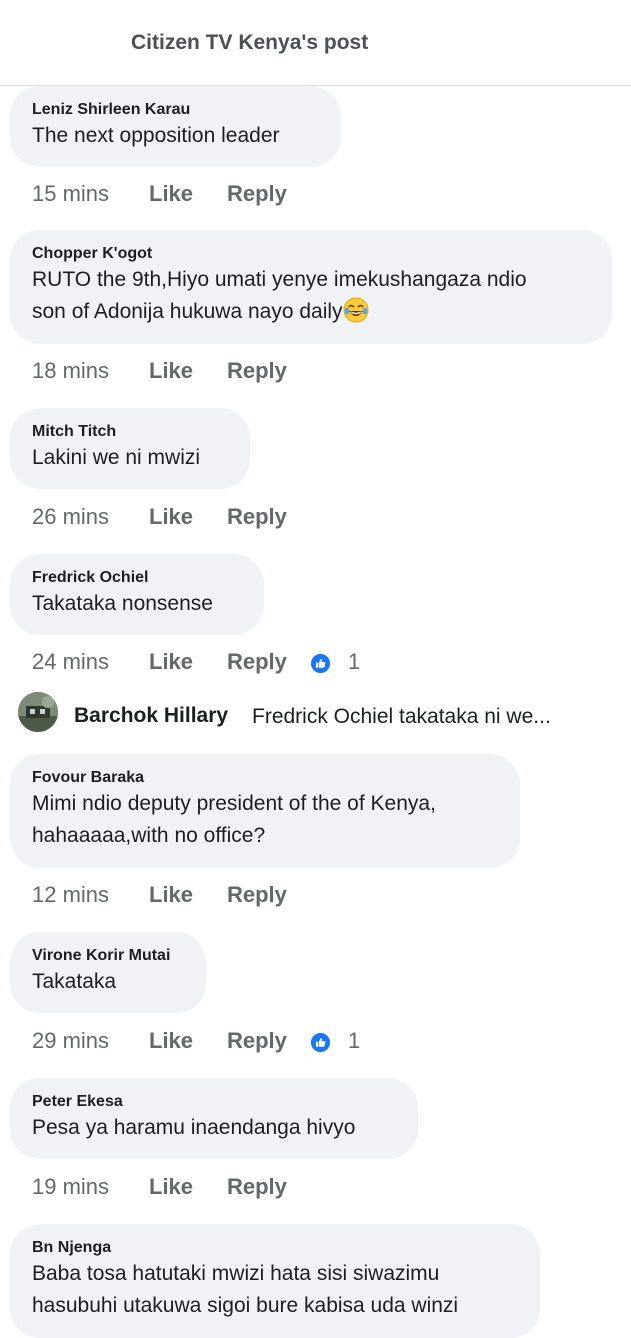 This screenshot has height=1338, width=631. I want to click on comment-author: Bn Njenga, so click(275, 1248).